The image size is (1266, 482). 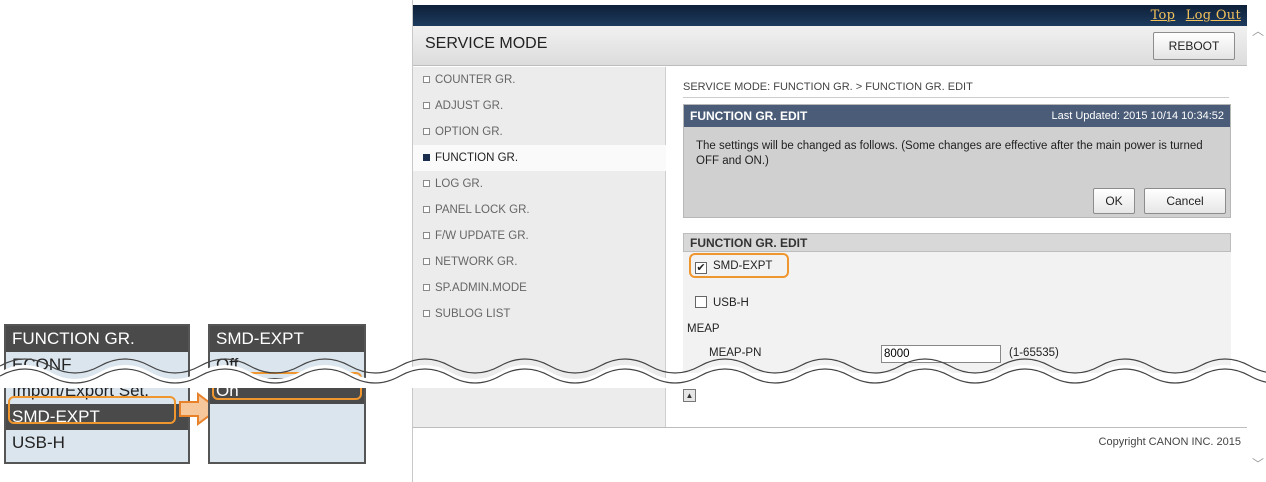 I want to click on lcd-smd-expt-menu: SMD-EXPT Off On, so click(x=287, y=394).